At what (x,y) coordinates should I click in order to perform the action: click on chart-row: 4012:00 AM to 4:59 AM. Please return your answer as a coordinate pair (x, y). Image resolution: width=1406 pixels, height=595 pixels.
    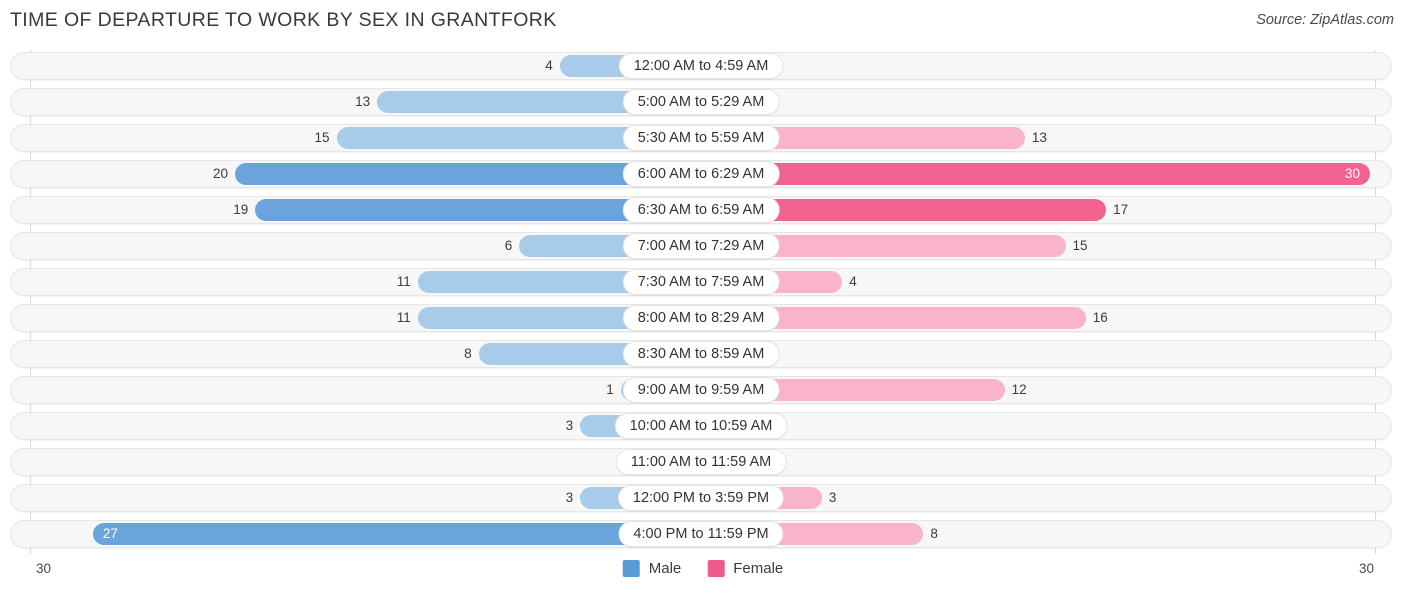
    Looking at the image, I should click on (701, 66).